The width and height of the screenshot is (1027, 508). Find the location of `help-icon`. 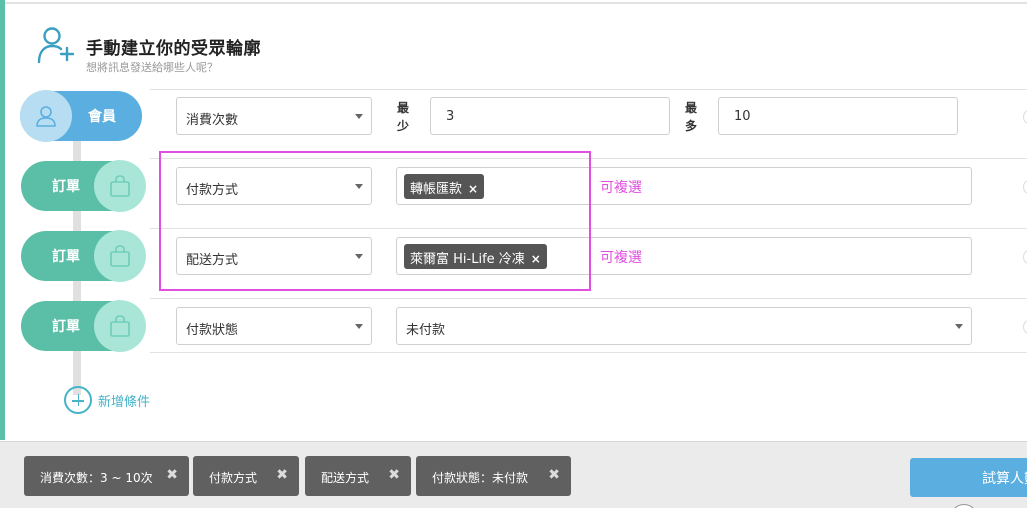

help-icon is located at coordinates (964, 506).